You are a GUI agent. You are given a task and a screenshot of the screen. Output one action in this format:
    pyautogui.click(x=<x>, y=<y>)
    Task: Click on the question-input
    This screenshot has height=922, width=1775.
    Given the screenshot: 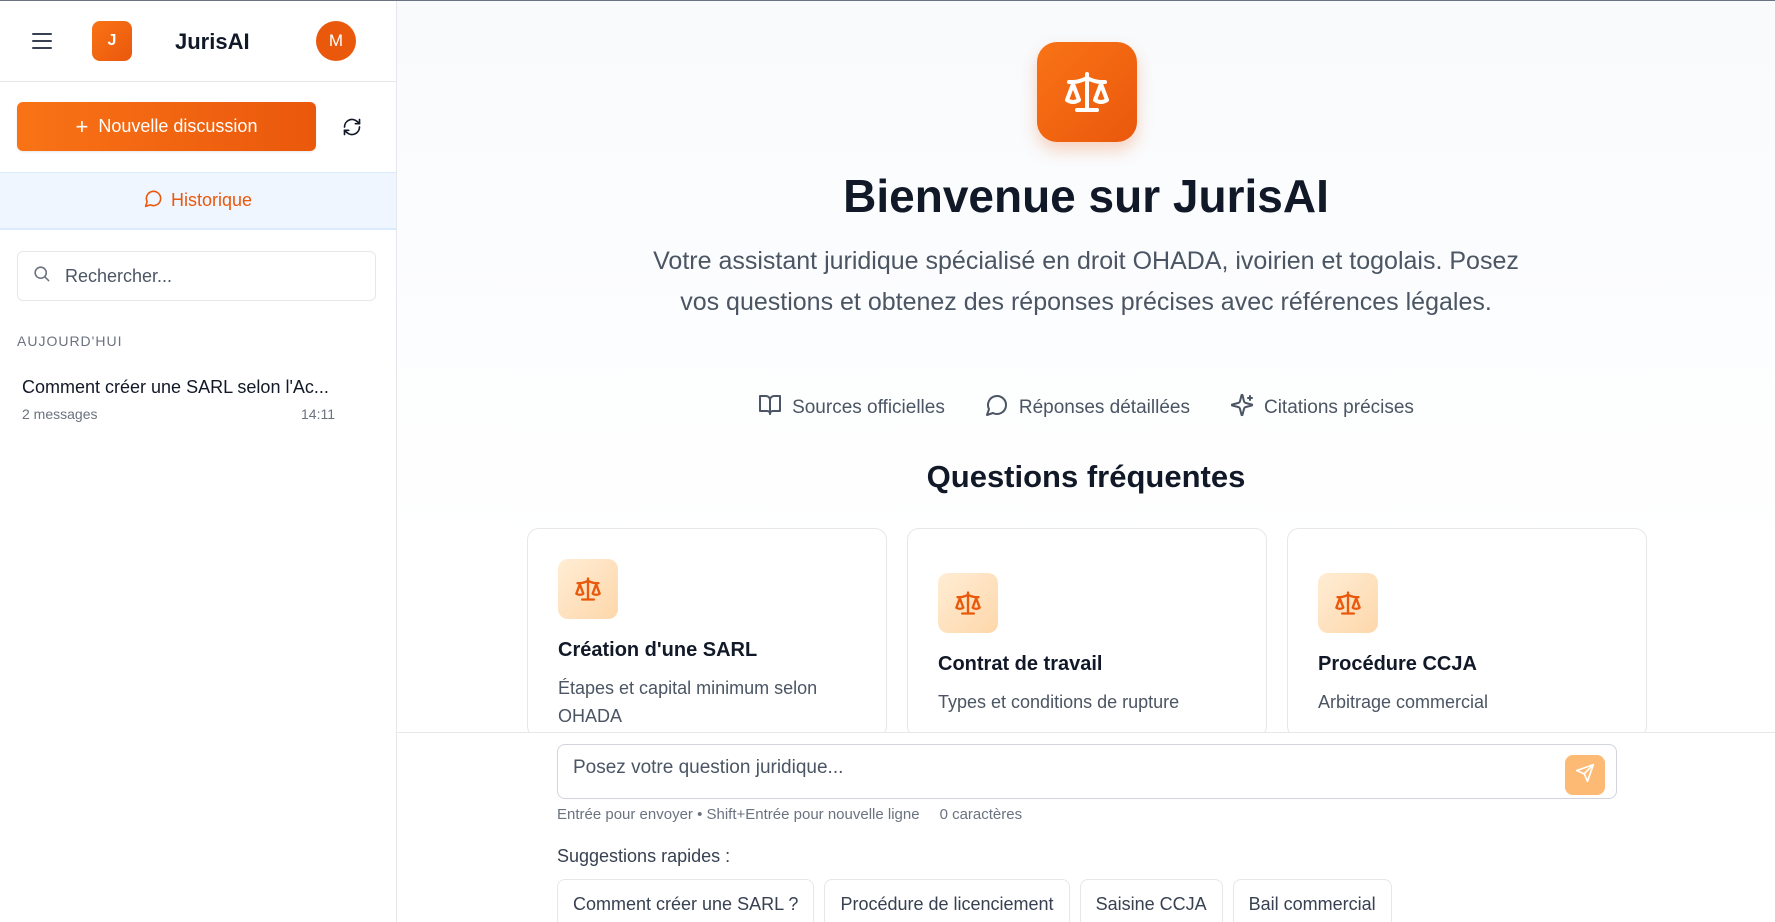 What is the action you would take?
    pyautogui.click(x=1053, y=768)
    